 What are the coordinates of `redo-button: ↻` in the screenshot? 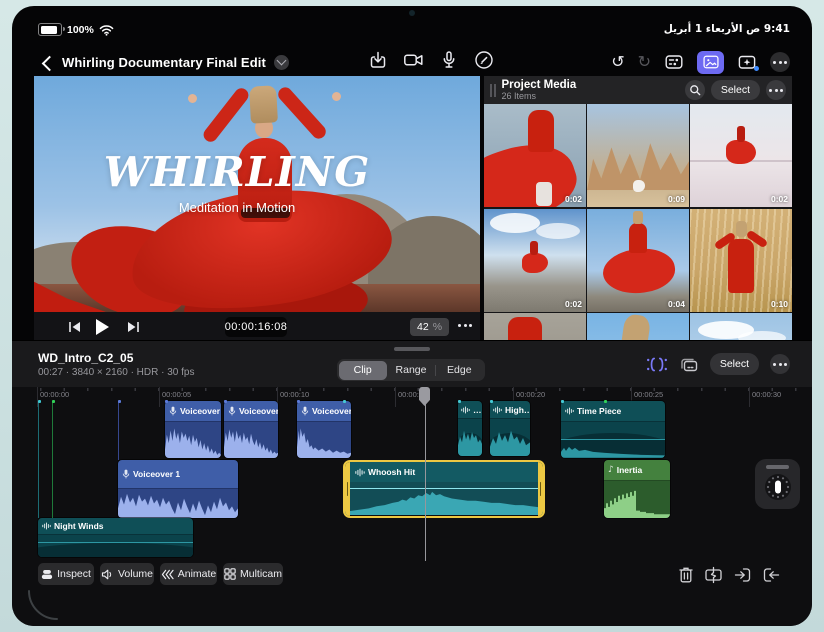 It's located at (644, 62).